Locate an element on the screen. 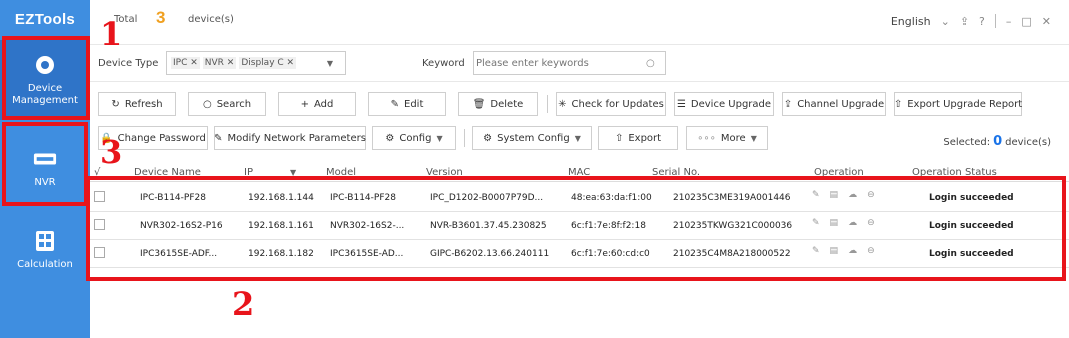 This screenshot has height=338, width=1069. edit-button: ✎ Edit is located at coordinates (407, 104).